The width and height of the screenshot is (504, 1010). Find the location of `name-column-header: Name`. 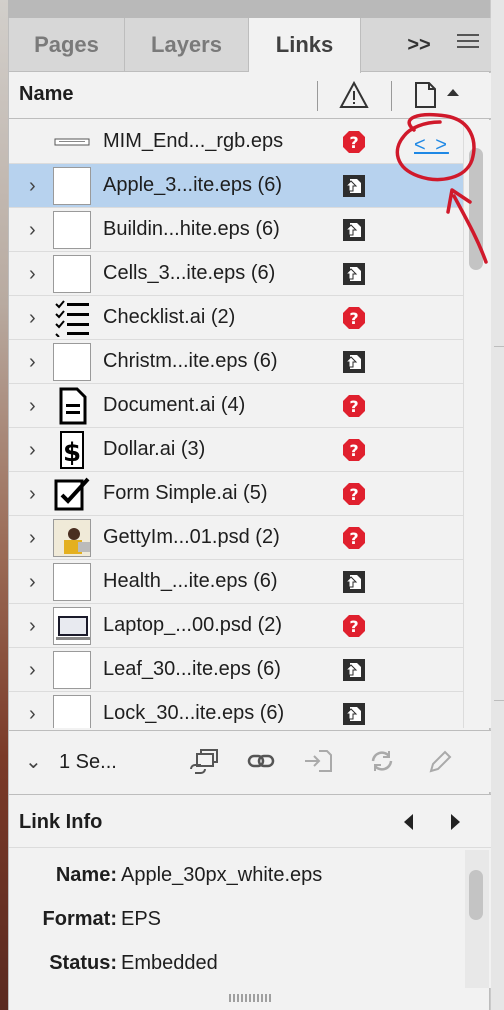

name-column-header: Name is located at coordinates (46, 94).